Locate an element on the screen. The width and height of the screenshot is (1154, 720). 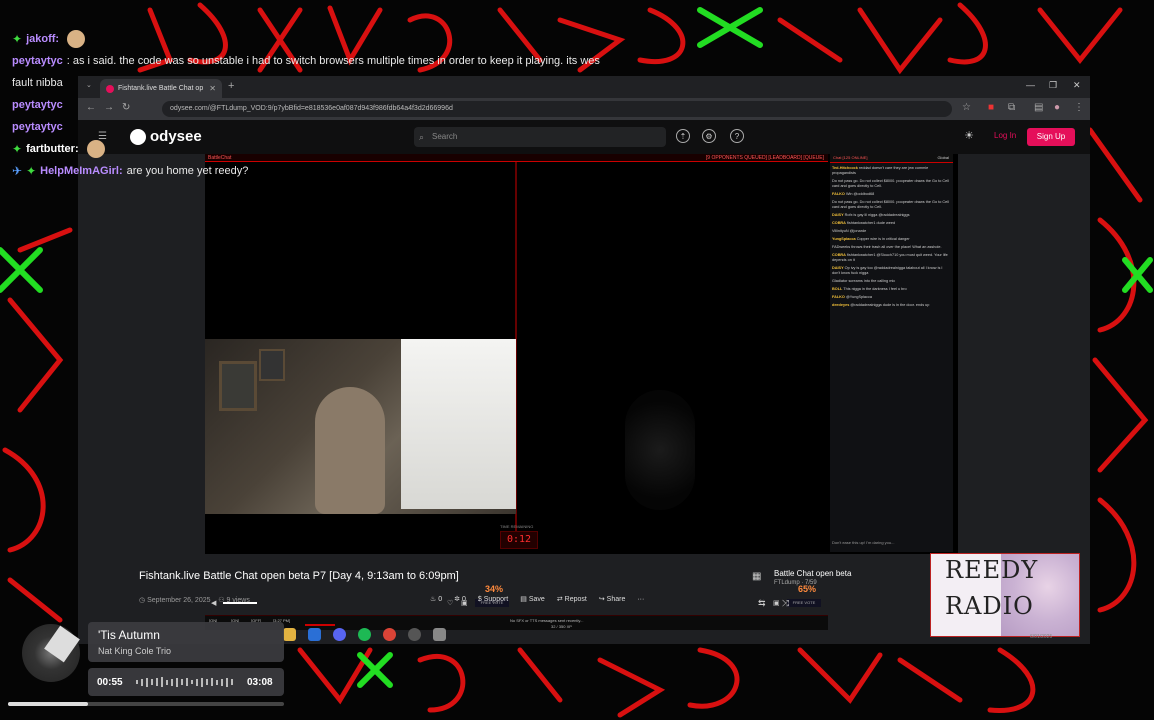
chat-global-tab: Global is located at coordinates (943, 158).